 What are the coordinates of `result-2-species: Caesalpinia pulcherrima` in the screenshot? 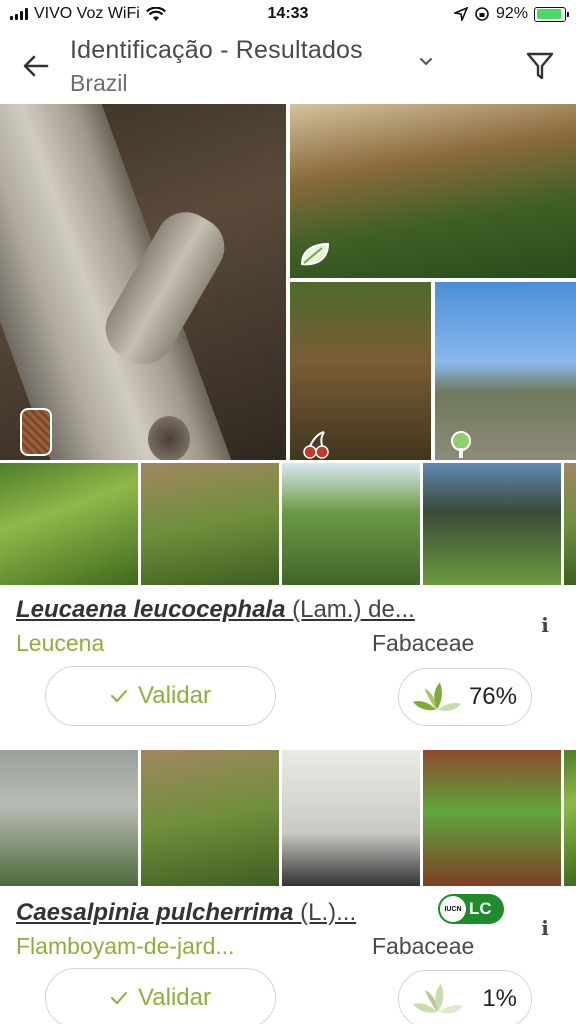 It's located at (155, 912).